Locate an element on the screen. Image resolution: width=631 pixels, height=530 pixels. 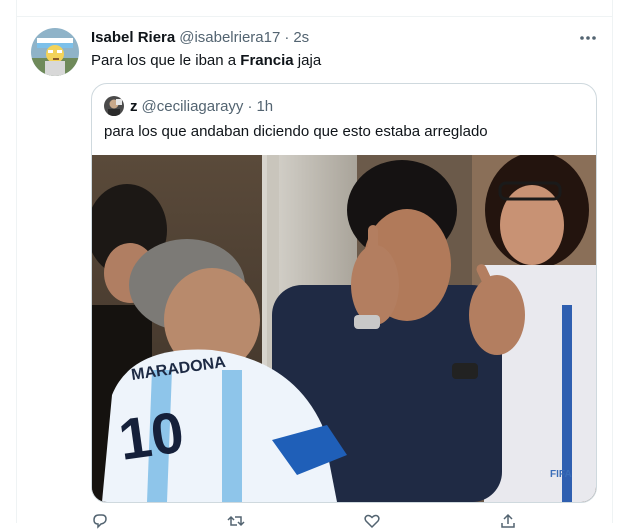
quoted-author-handle: @ceciliagarayy is located at coordinates (193, 106).